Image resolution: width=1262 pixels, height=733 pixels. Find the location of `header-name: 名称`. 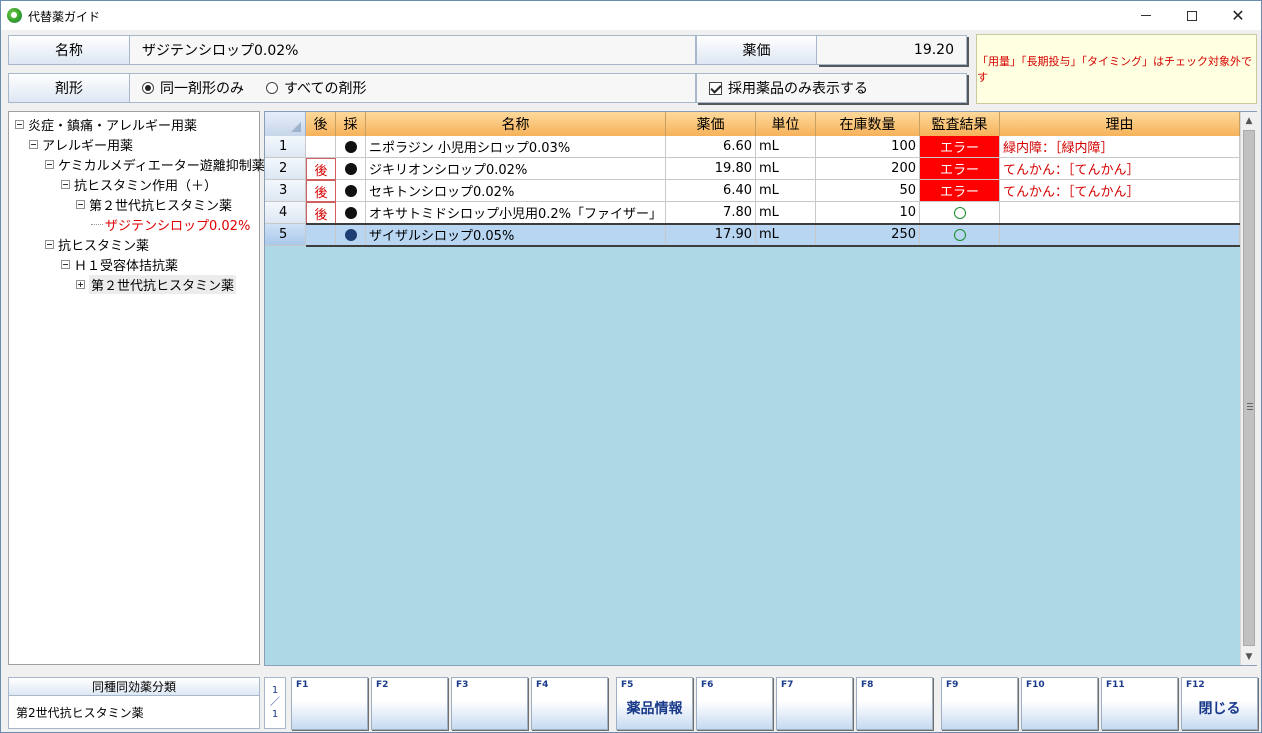

header-name: 名称 is located at coordinates (516, 124).